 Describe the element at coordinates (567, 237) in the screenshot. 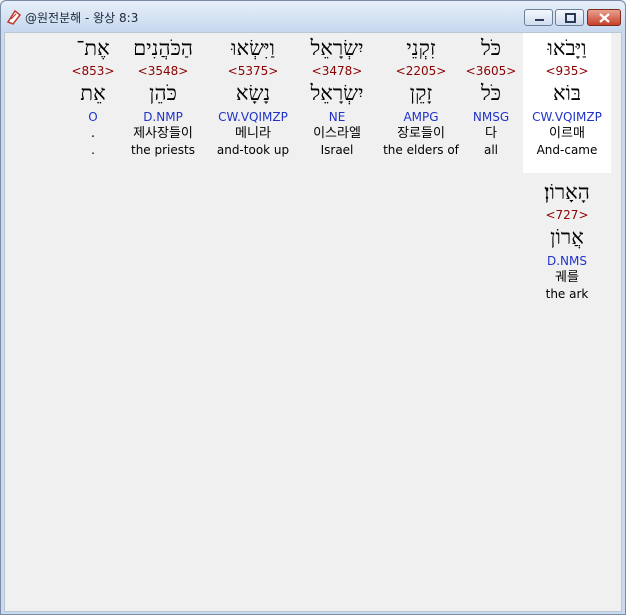

I see `root-word: אֲרוֹן` at that location.